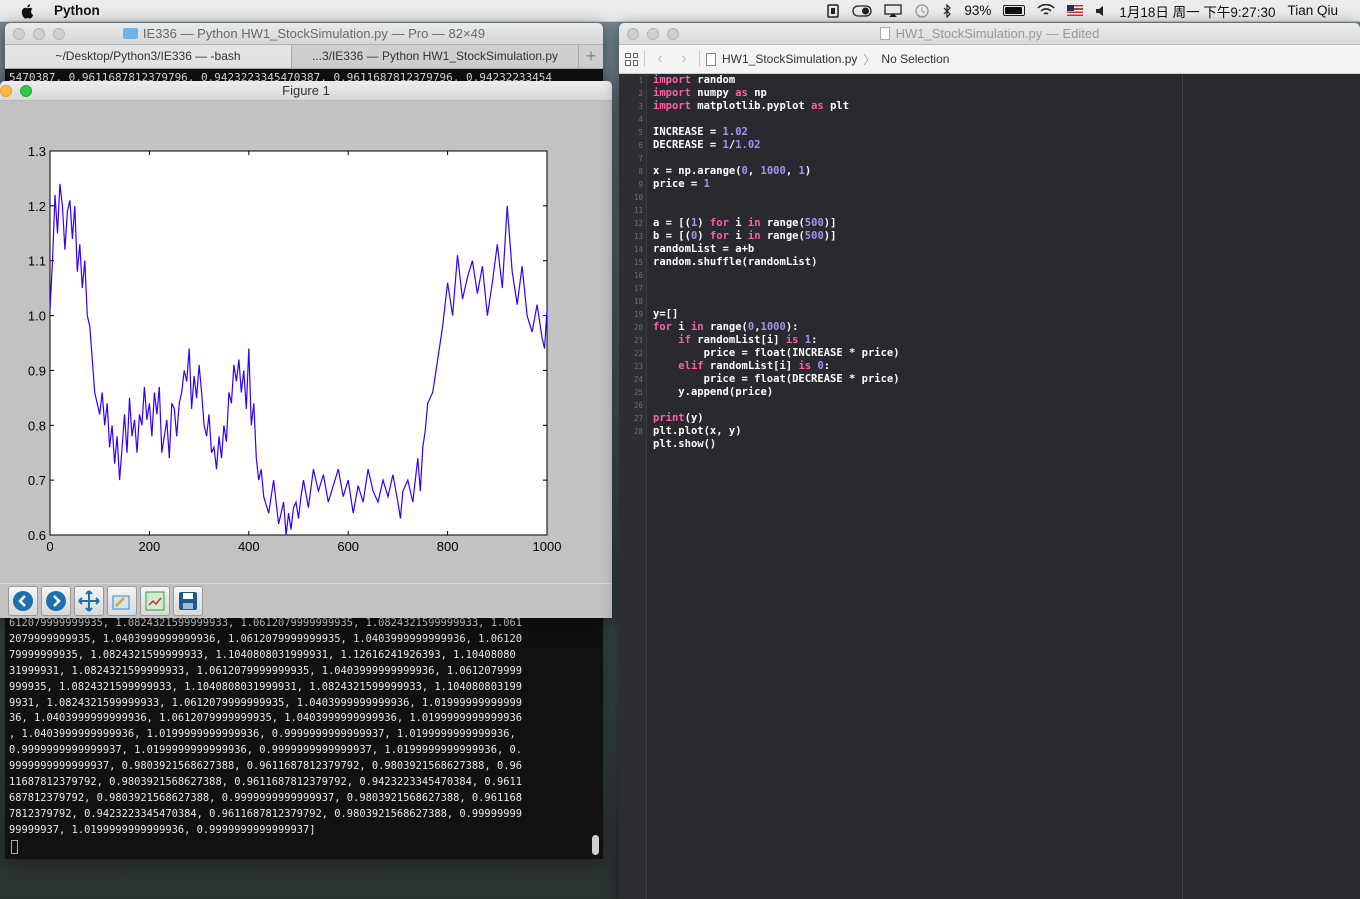  What do you see at coordinates (776, 327) in the screenshot?
I see `code-line: for i in range(0,1000):` at bounding box center [776, 327].